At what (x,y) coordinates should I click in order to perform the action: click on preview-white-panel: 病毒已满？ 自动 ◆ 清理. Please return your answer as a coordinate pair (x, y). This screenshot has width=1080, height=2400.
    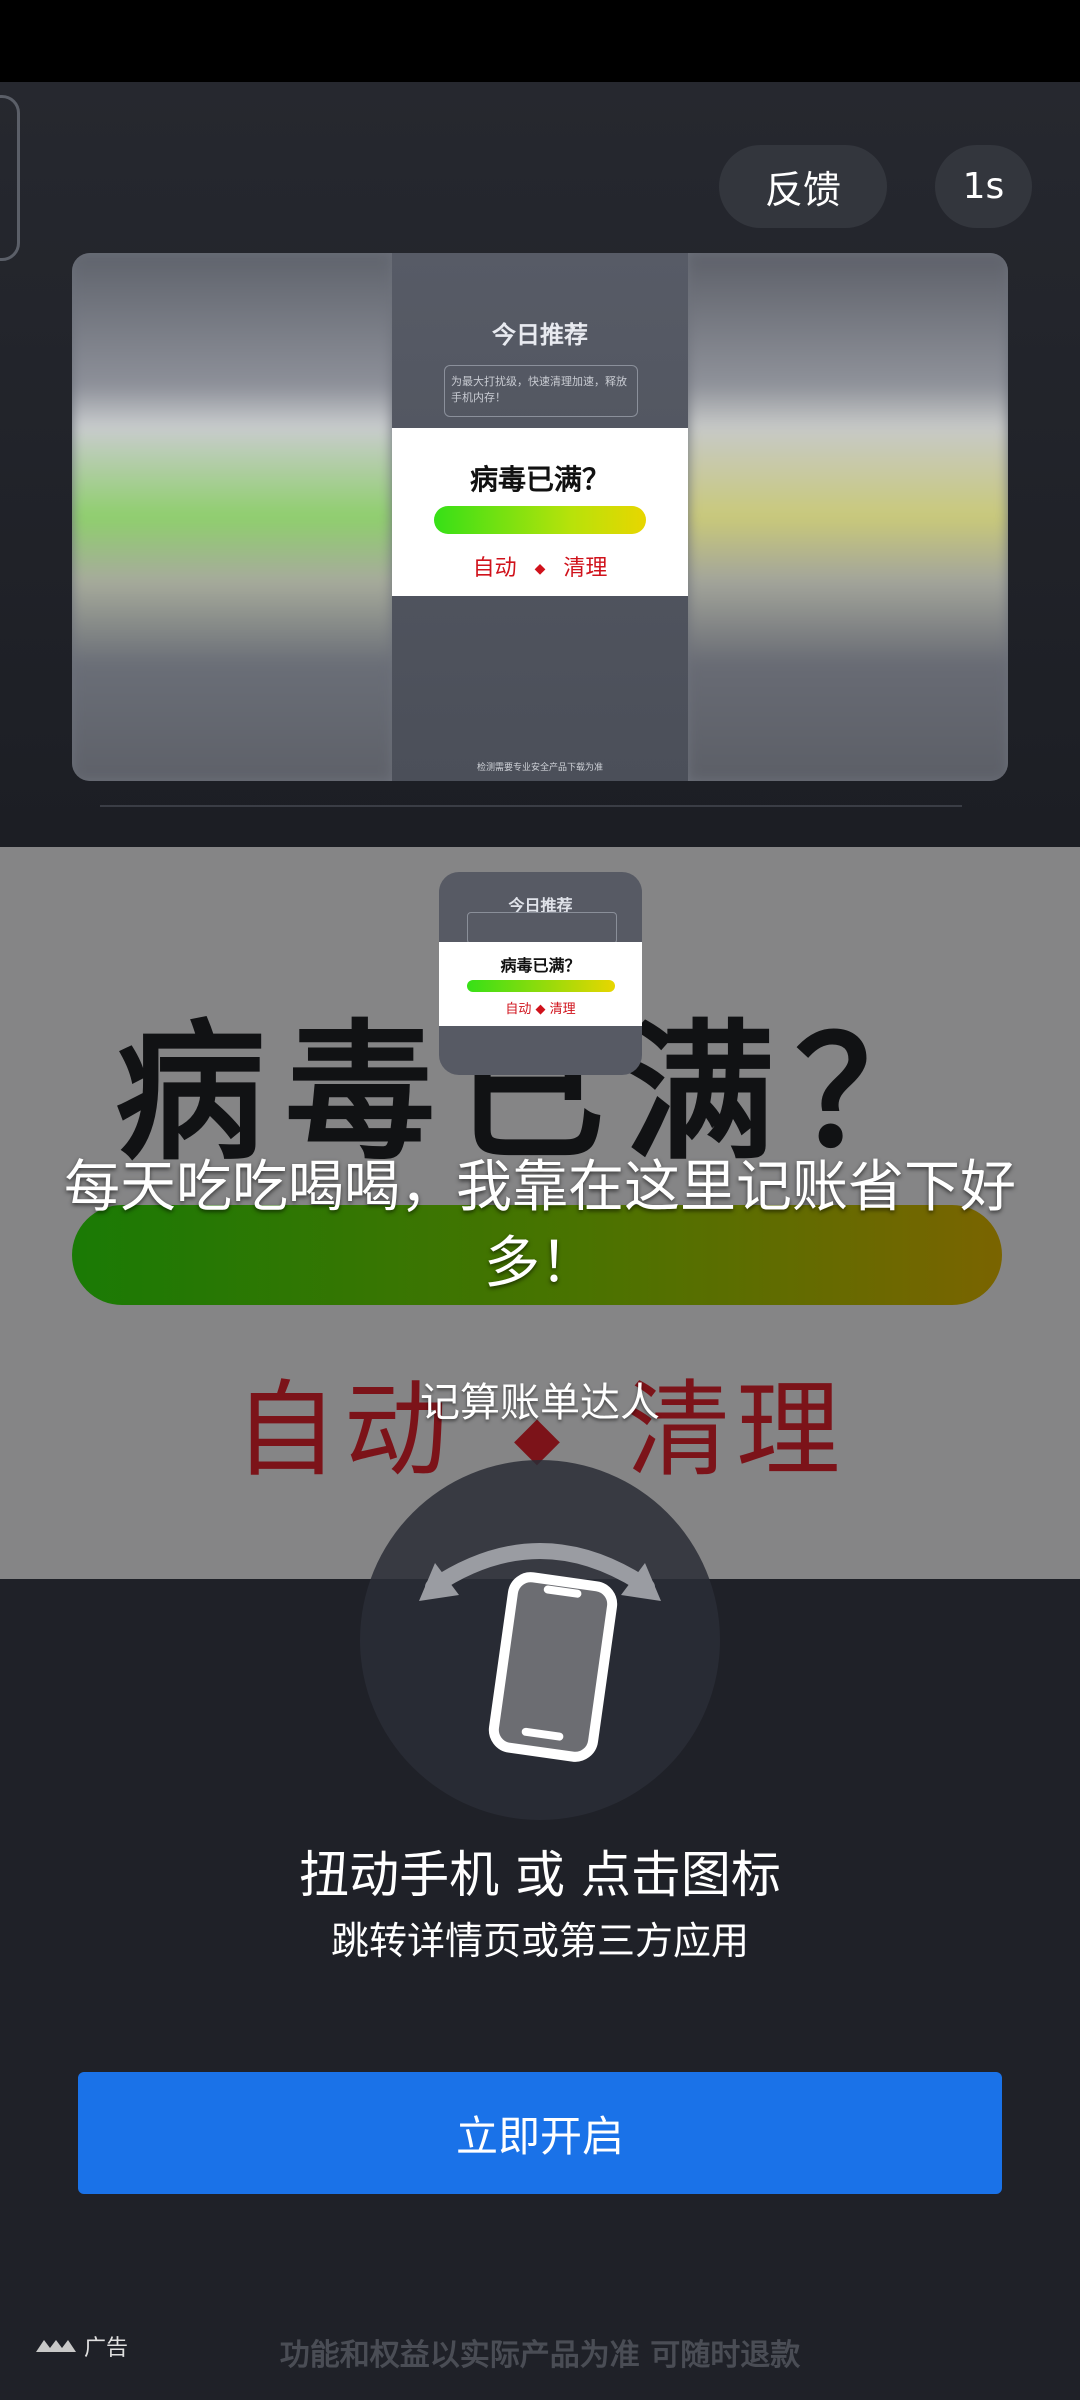
    Looking at the image, I should click on (540, 512).